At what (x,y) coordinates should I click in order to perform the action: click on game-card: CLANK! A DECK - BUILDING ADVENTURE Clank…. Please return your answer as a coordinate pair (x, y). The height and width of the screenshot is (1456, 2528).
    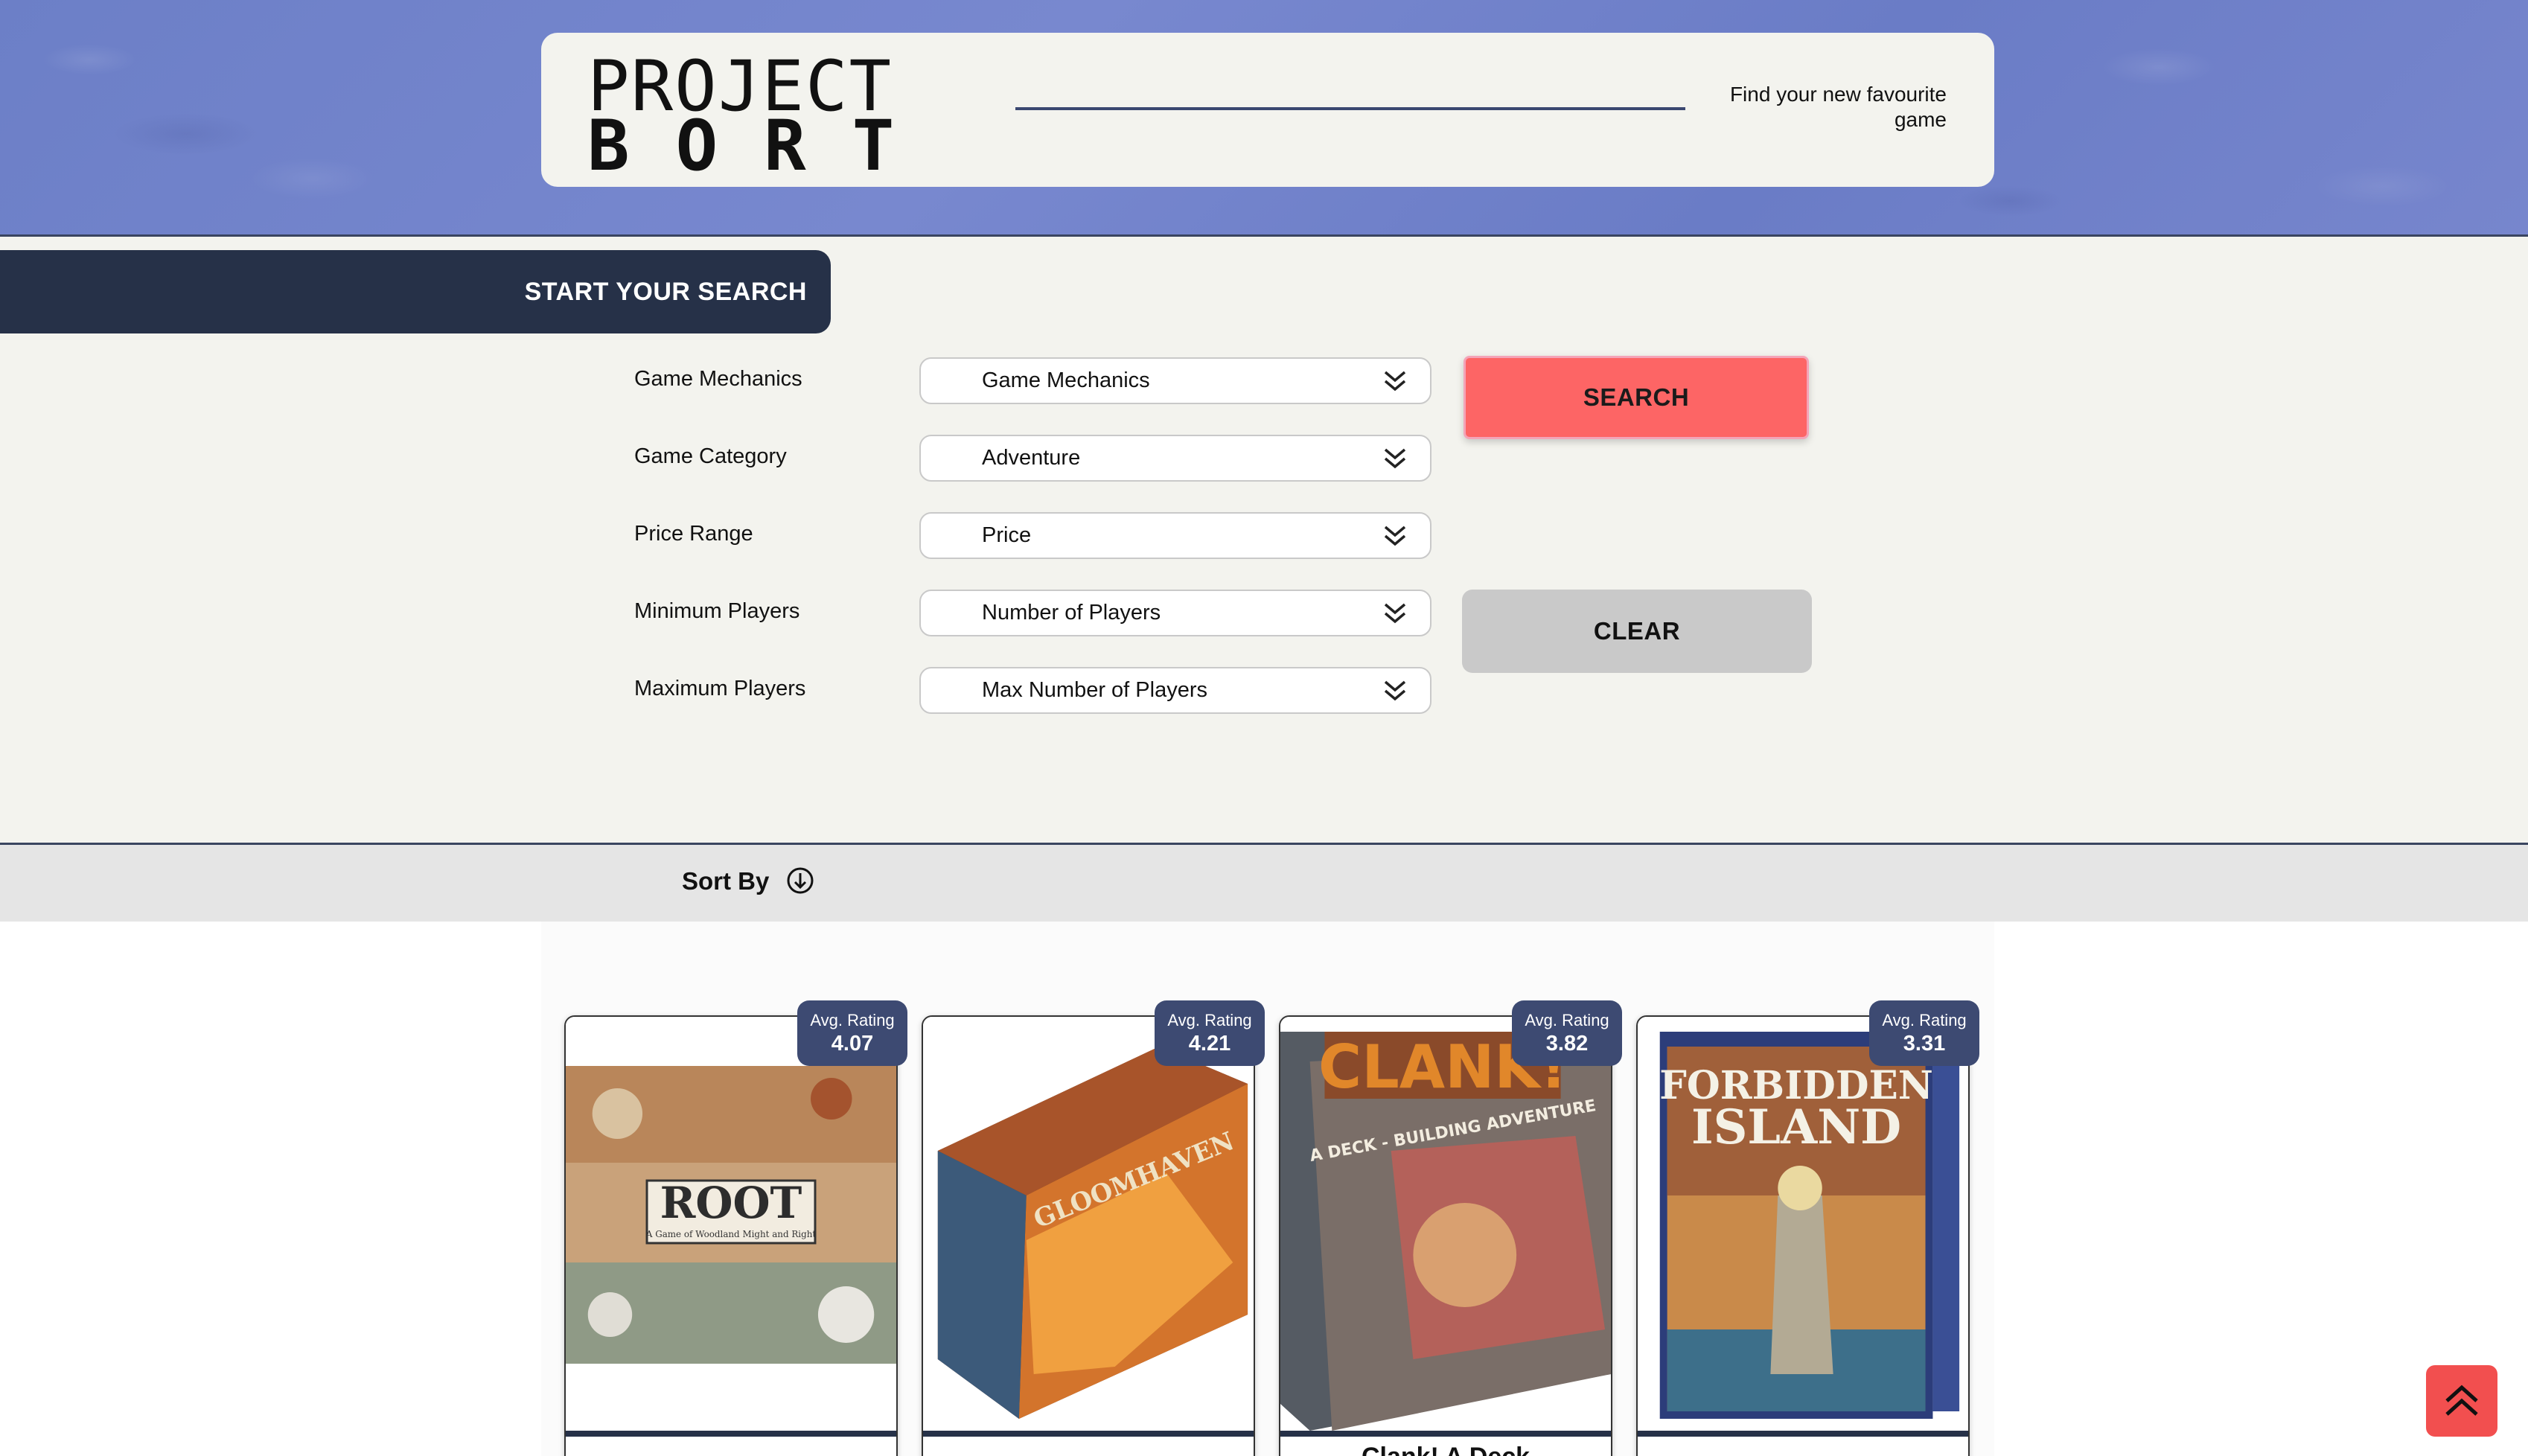
    Looking at the image, I should click on (1445, 1235).